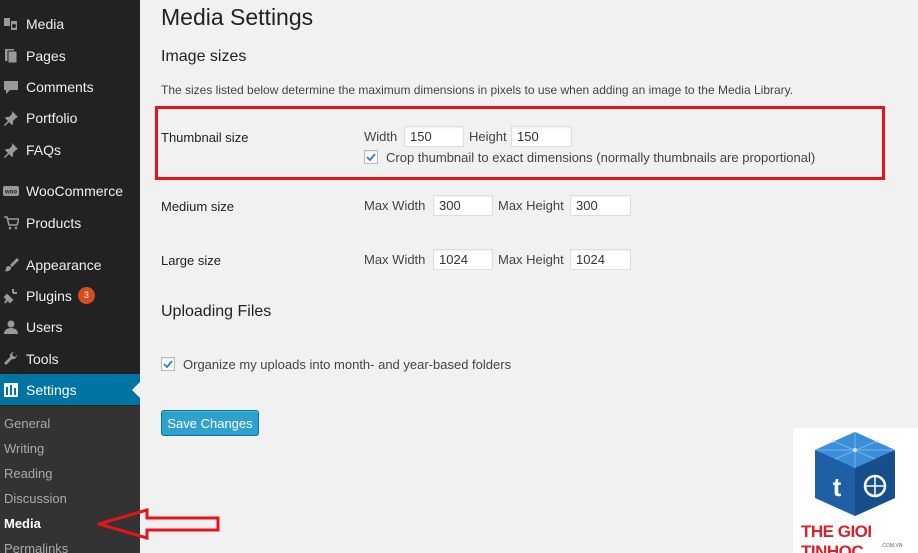  Describe the element at coordinates (74, 190) in the screenshot. I see `sidebar-item-label: WooCommerce` at that location.